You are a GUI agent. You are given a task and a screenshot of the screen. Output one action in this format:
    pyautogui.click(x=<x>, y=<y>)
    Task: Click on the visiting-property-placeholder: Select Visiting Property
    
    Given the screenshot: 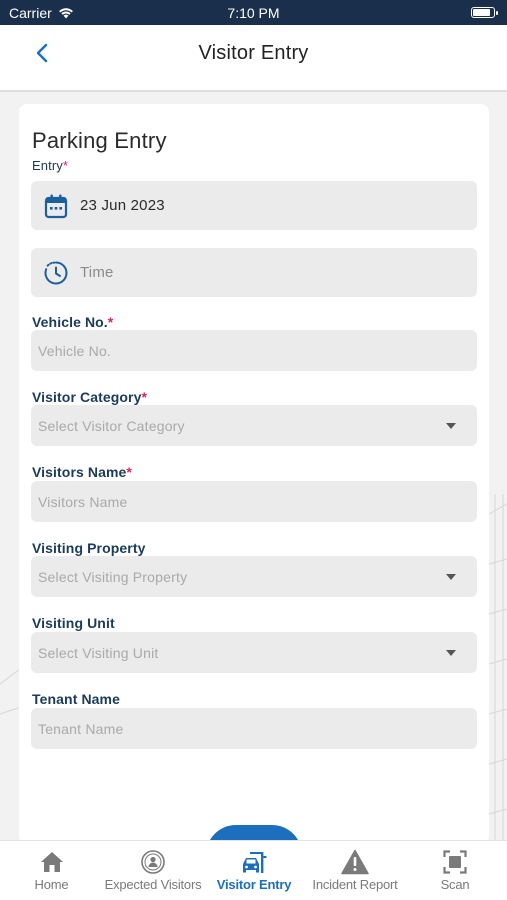 What is the action you would take?
    pyautogui.click(x=113, y=576)
    